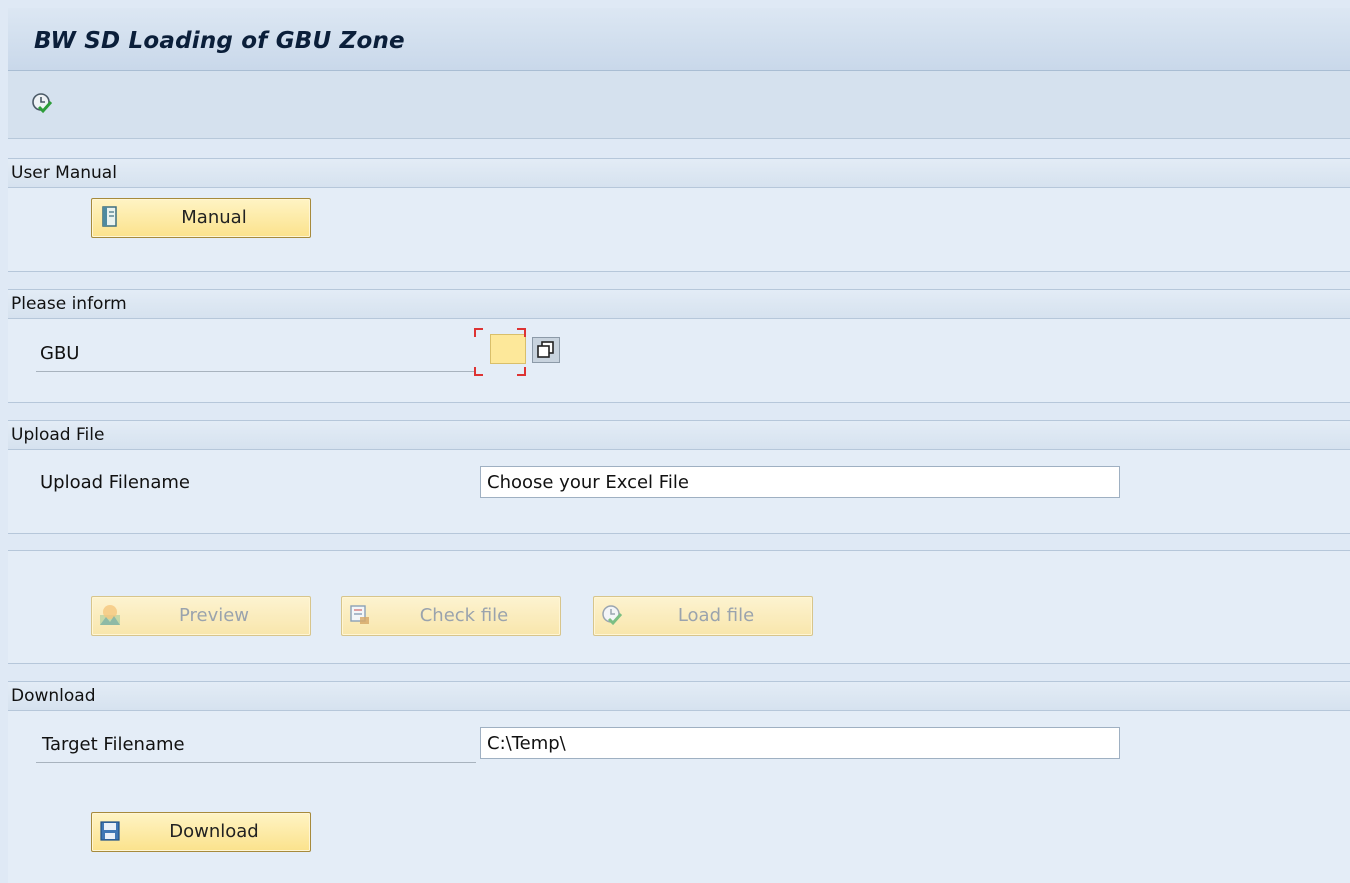 The image size is (1350, 883). Describe the element at coordinates (679, 435) in the screenshot. I see `upload-file-header: Upload File` at that location.